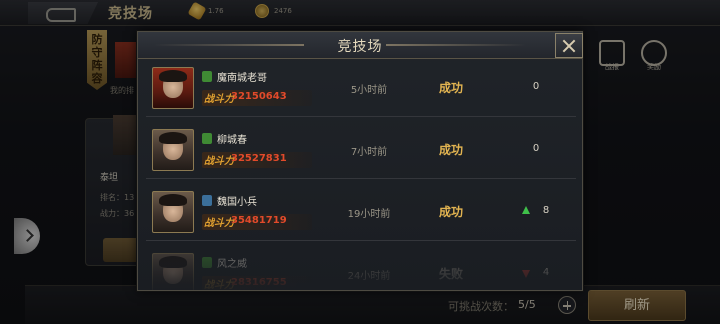  I want to click on opponent-name: 风之威, so click(232, 264).